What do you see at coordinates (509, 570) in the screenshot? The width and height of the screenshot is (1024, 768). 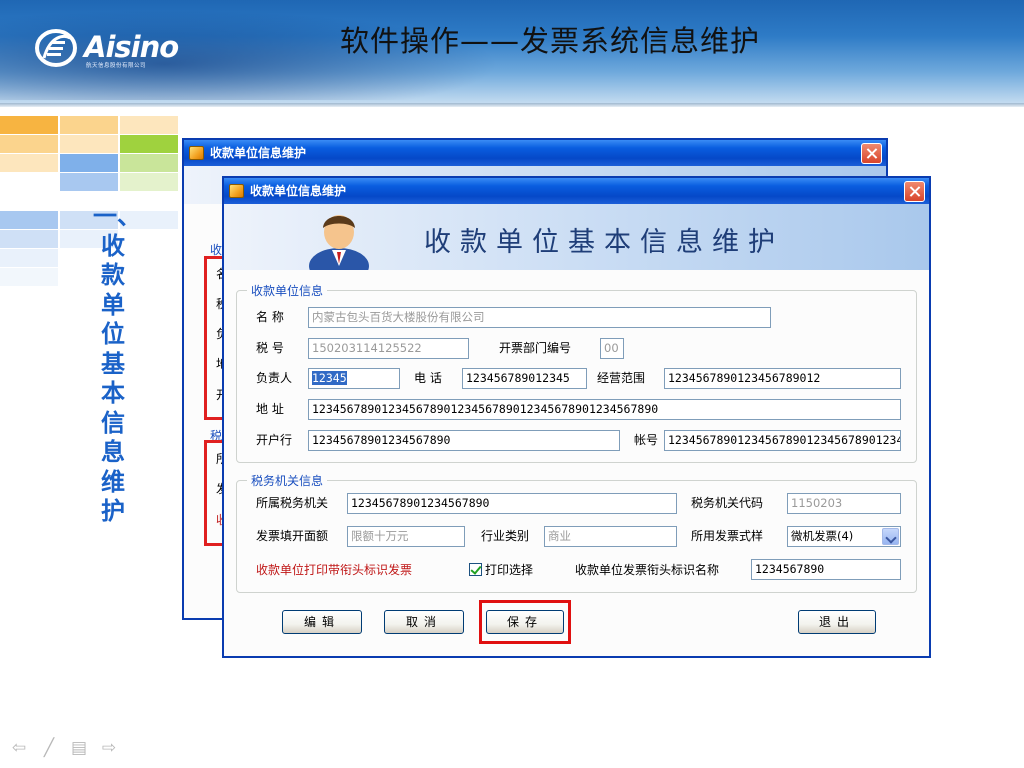 I see `print-option-label: 打印选择` at bounding box center [509, 570].